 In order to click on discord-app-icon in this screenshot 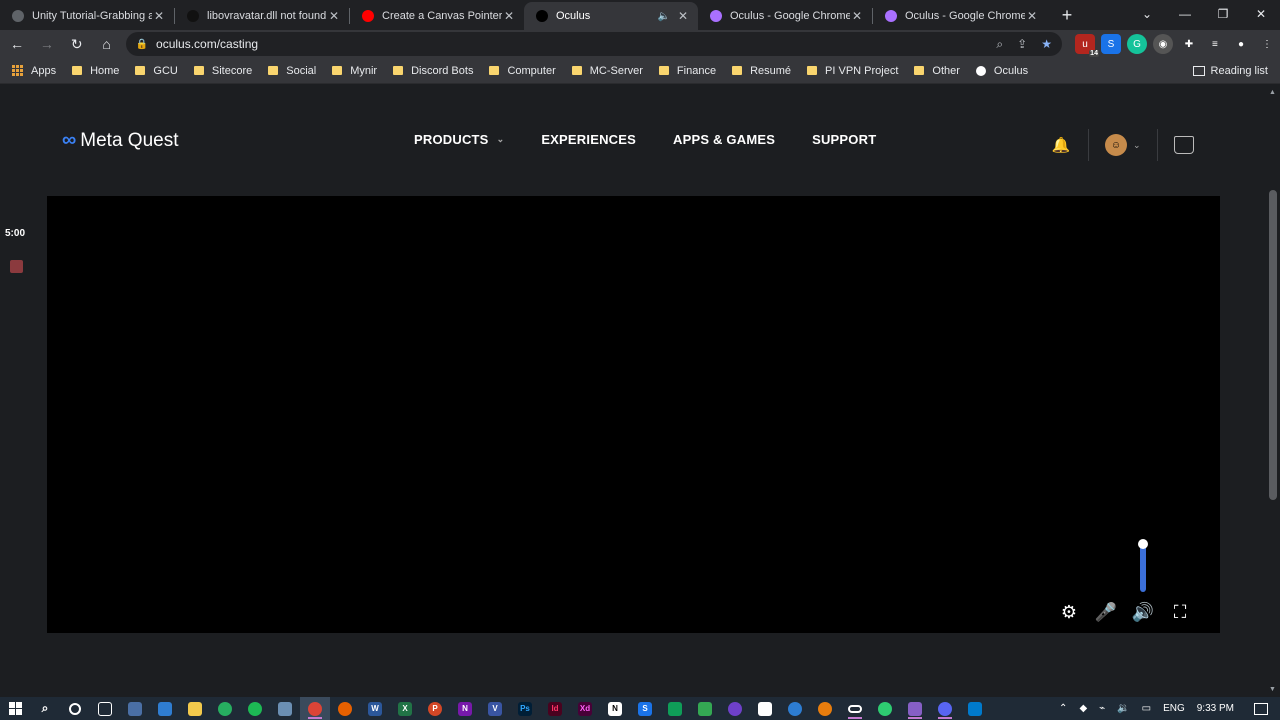, I will do `click(945, 708)`.